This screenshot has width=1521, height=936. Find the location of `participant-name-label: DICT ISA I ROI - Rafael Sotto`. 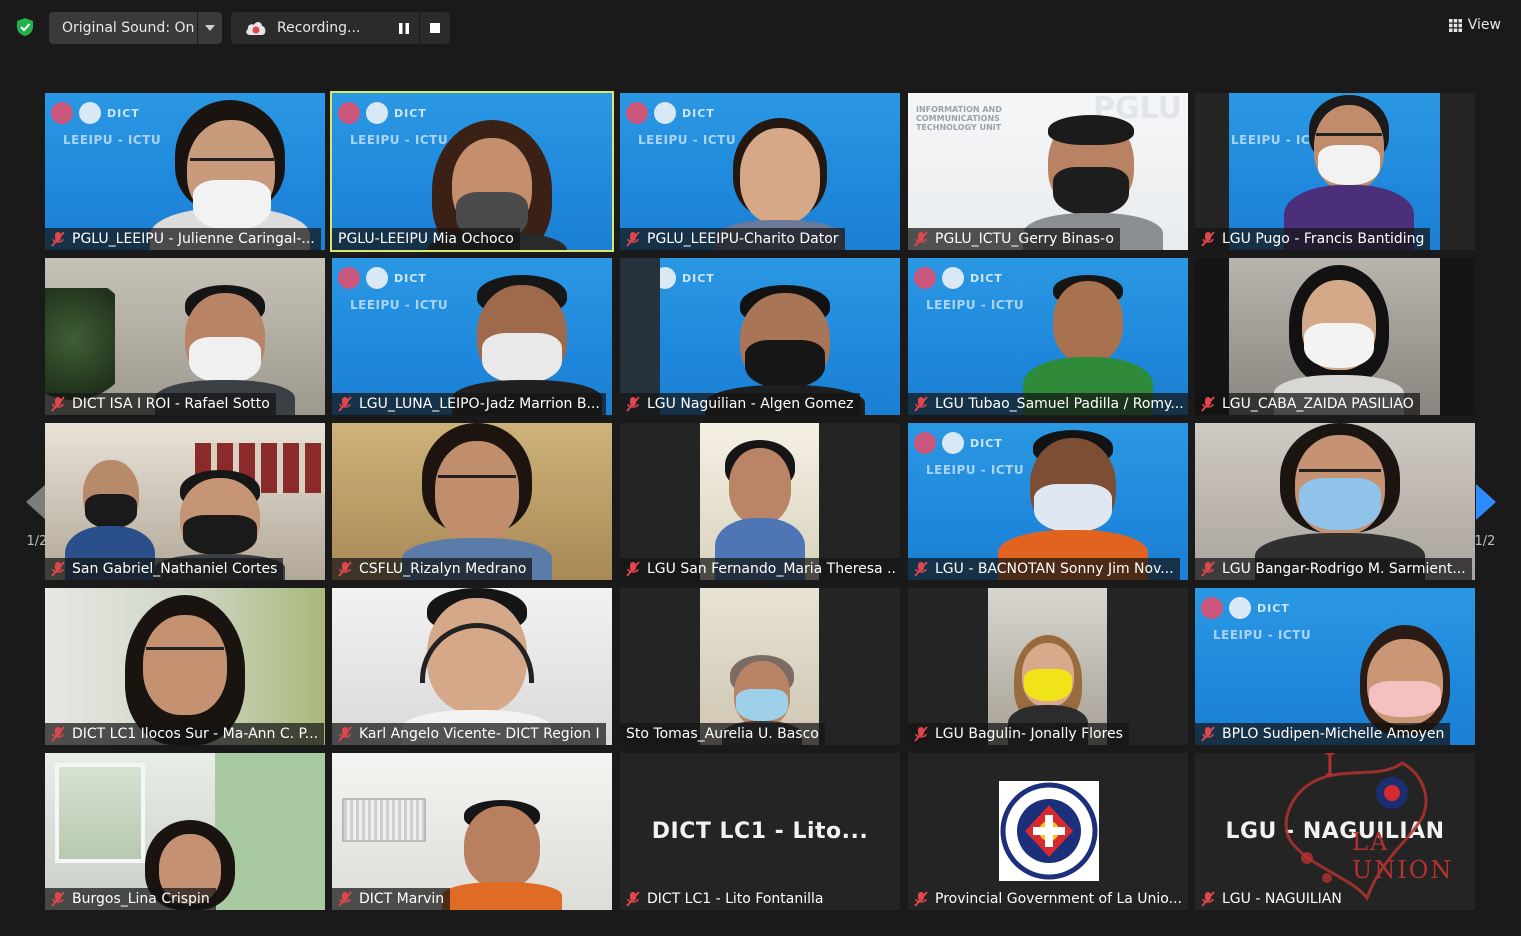

participant-name-label: DICT ISA I ROI - Rafael Sotto is located at coordinates (160, 404).